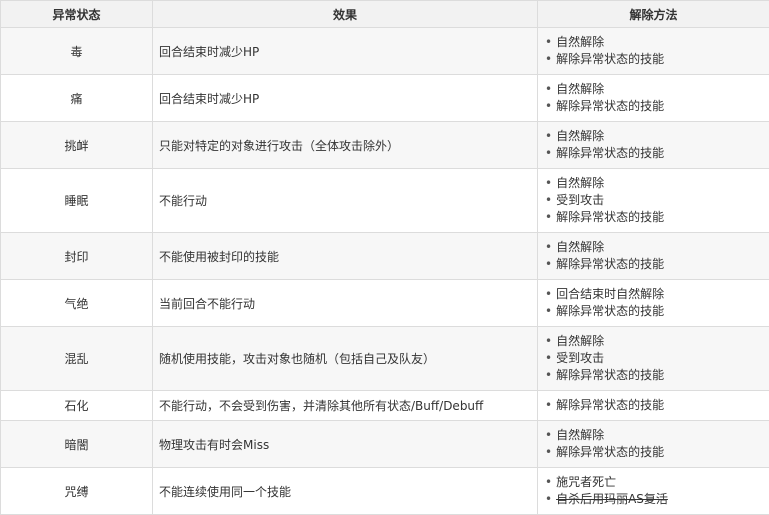  I want to click on status-effect: 当前回合不能行动, so click(345, 303).